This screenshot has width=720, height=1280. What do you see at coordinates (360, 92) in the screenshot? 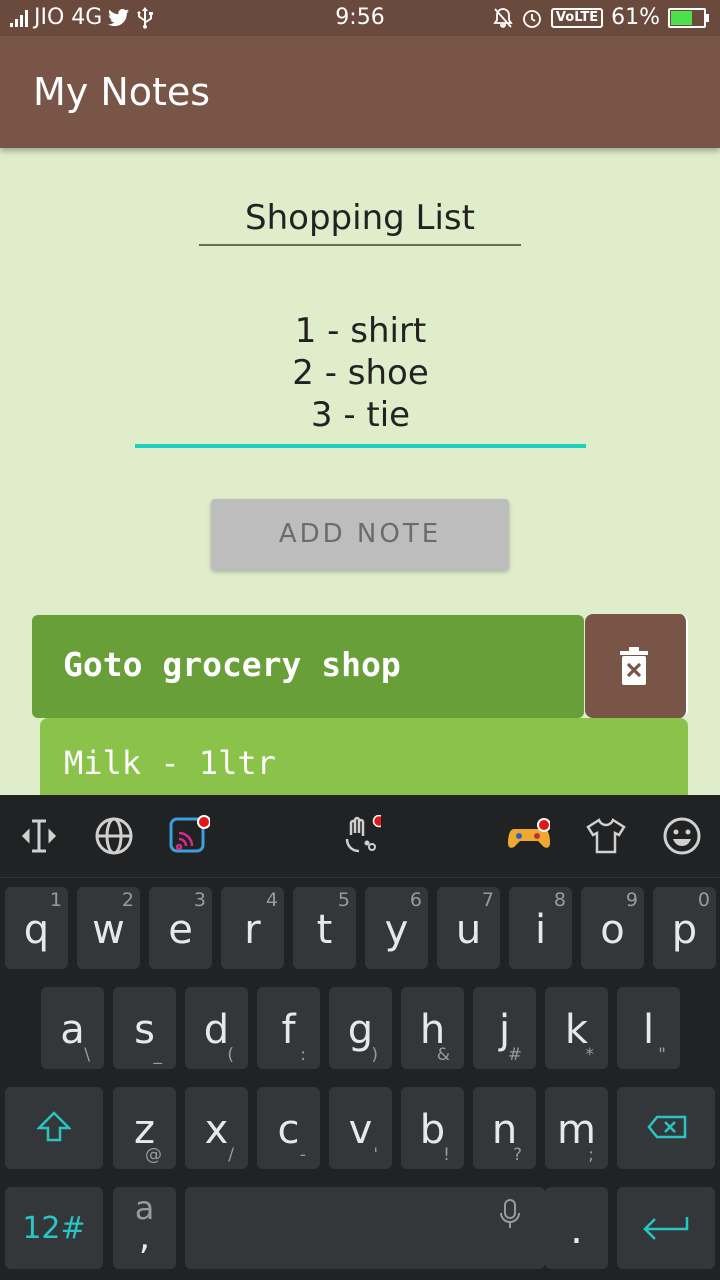
I see `app-bar: My Notes` at bounding box center [360, 92].